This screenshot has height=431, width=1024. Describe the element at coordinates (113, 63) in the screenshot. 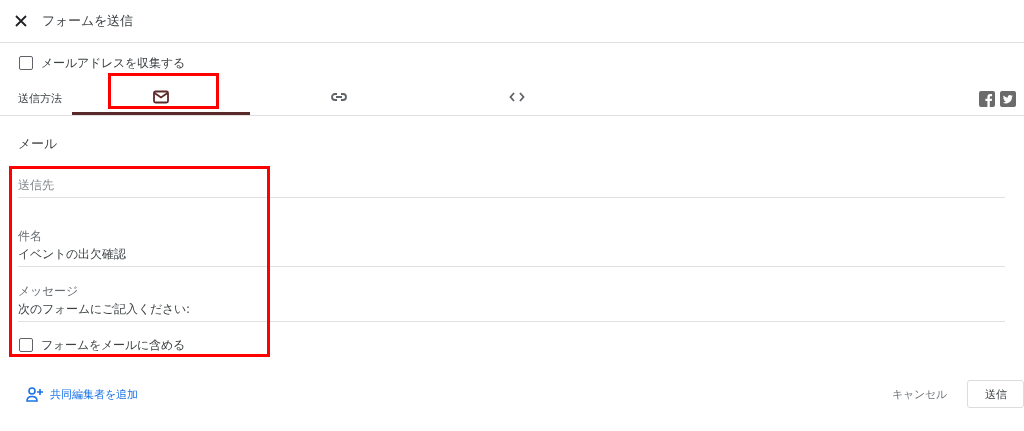

I see `checkbox-label: メールアドレスを収集する` at that location.